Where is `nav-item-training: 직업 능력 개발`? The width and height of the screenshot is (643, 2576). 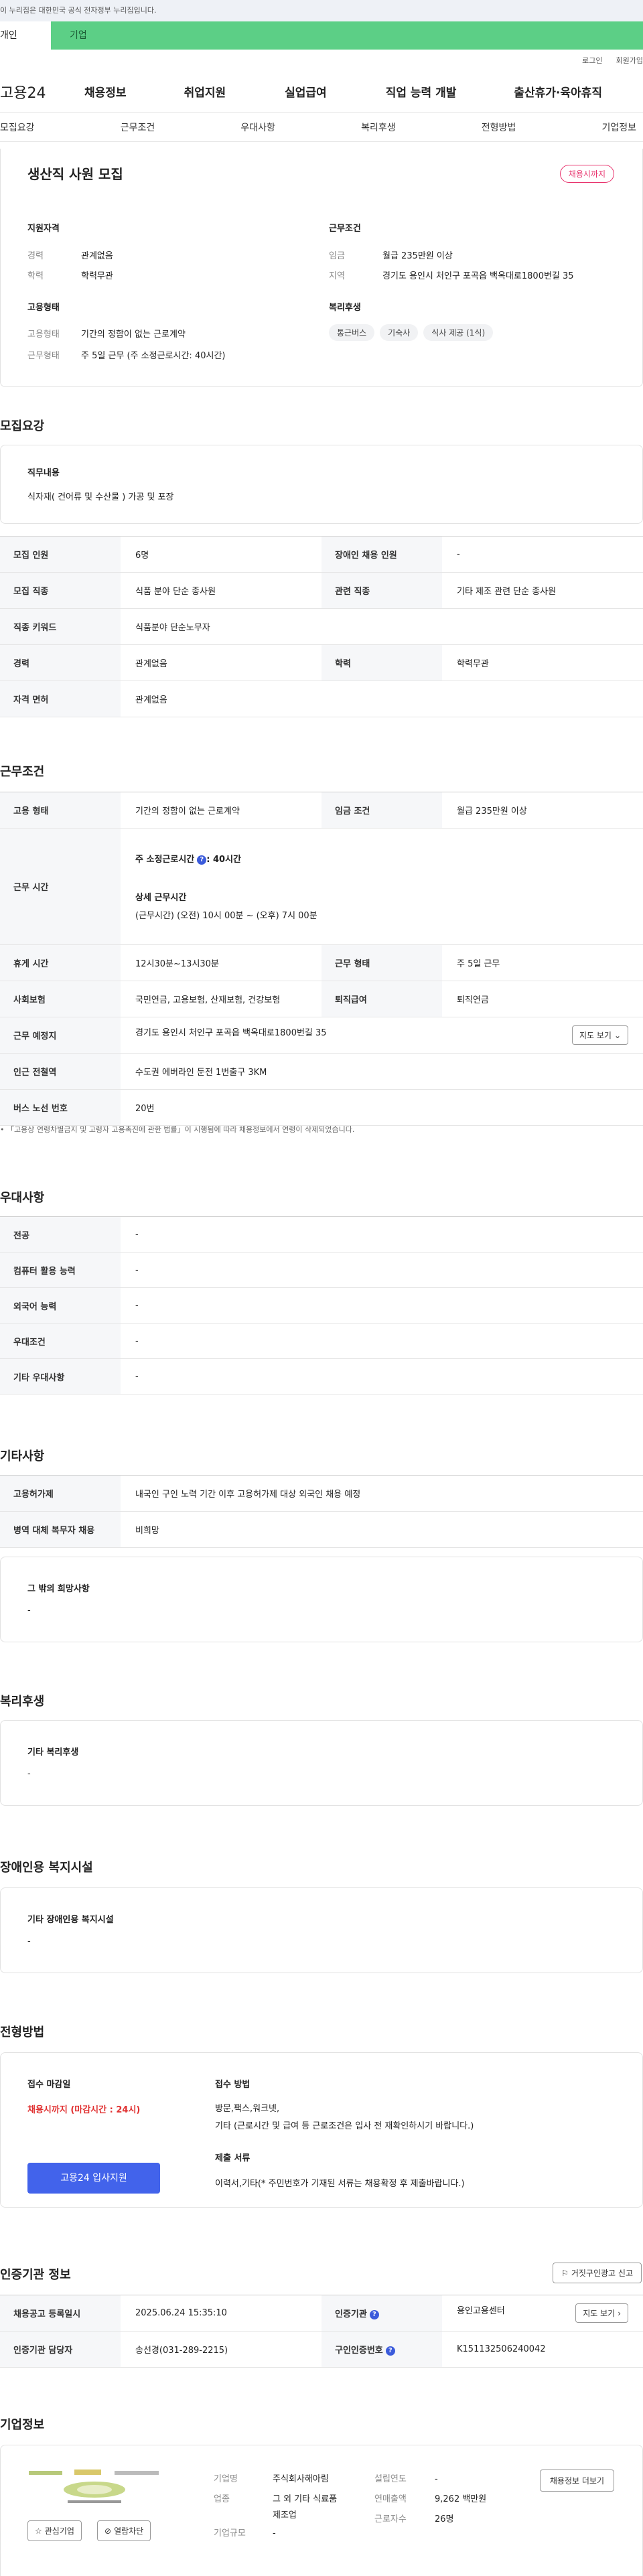 nav-item-training: 직업 능력 개발 is located at coordinates (421, 91).